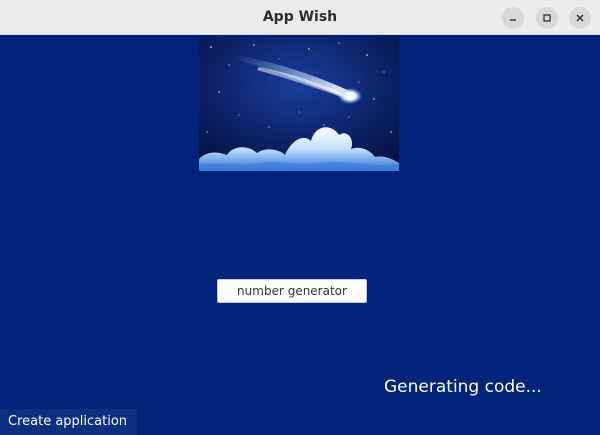 The height and width of the screenshot is (435, 600). I want to click on minimize-icon, so click(513, 20).